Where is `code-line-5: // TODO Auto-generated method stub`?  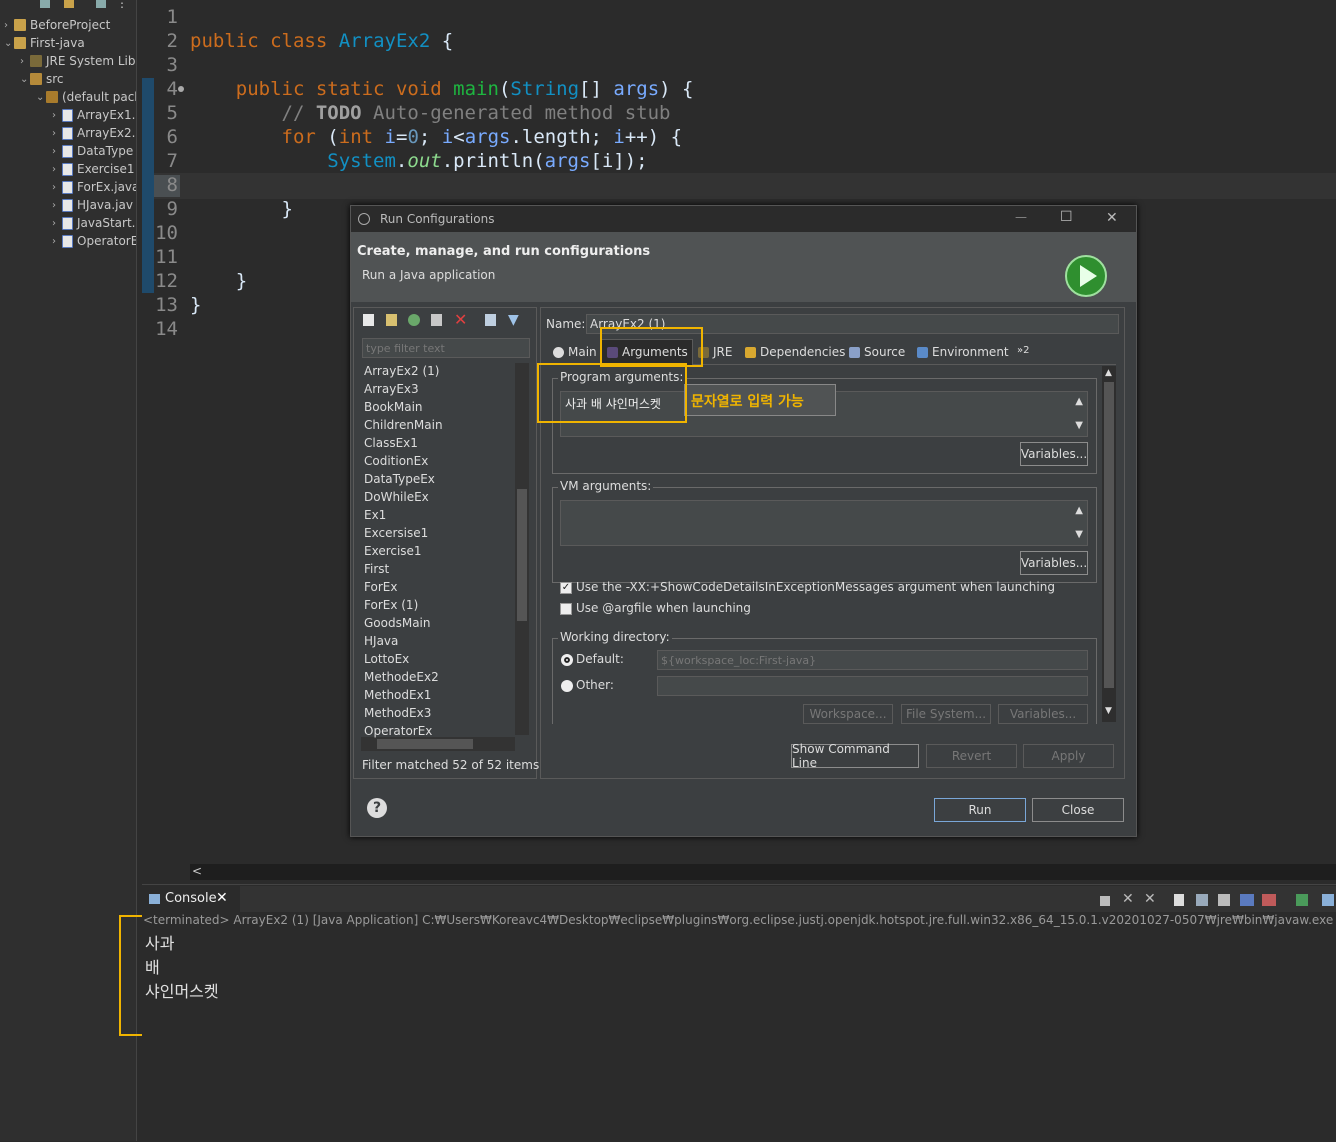 code-line-5: // TODO Auto-generated method stub is located at coordinates (430, 113).